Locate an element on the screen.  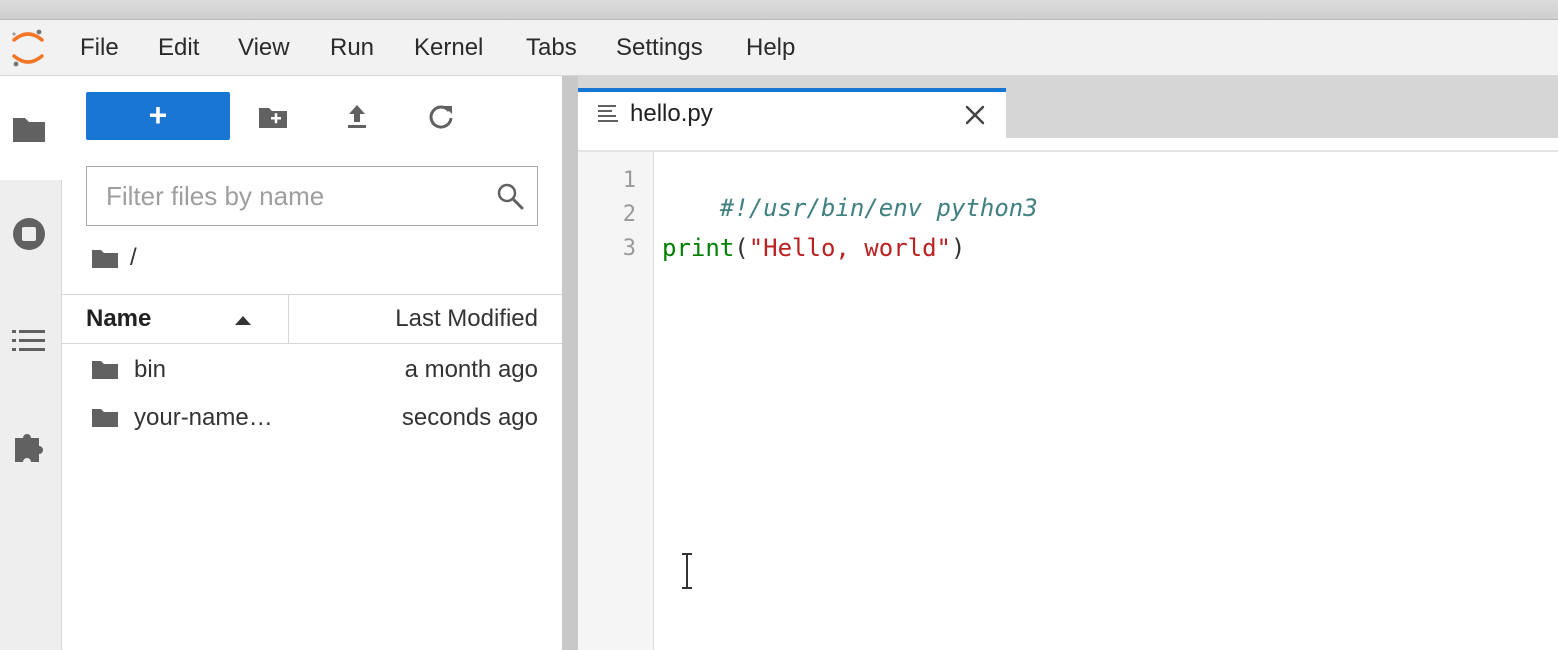
filter-files-input is located at coordinates (288, 196).